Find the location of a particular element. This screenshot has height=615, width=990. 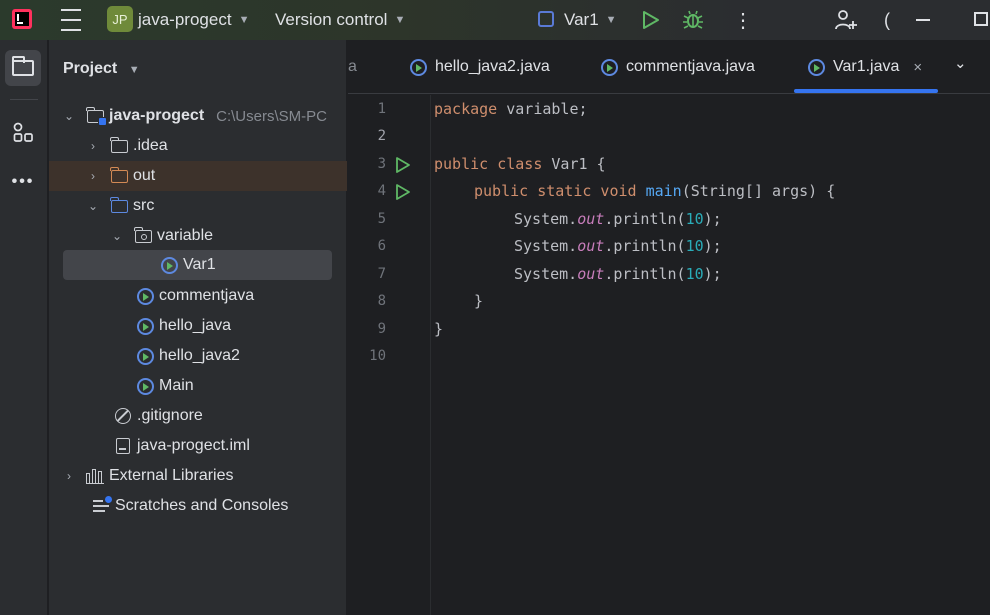

tree-node-src: ⌄ src is located at coordinates (198, 206).